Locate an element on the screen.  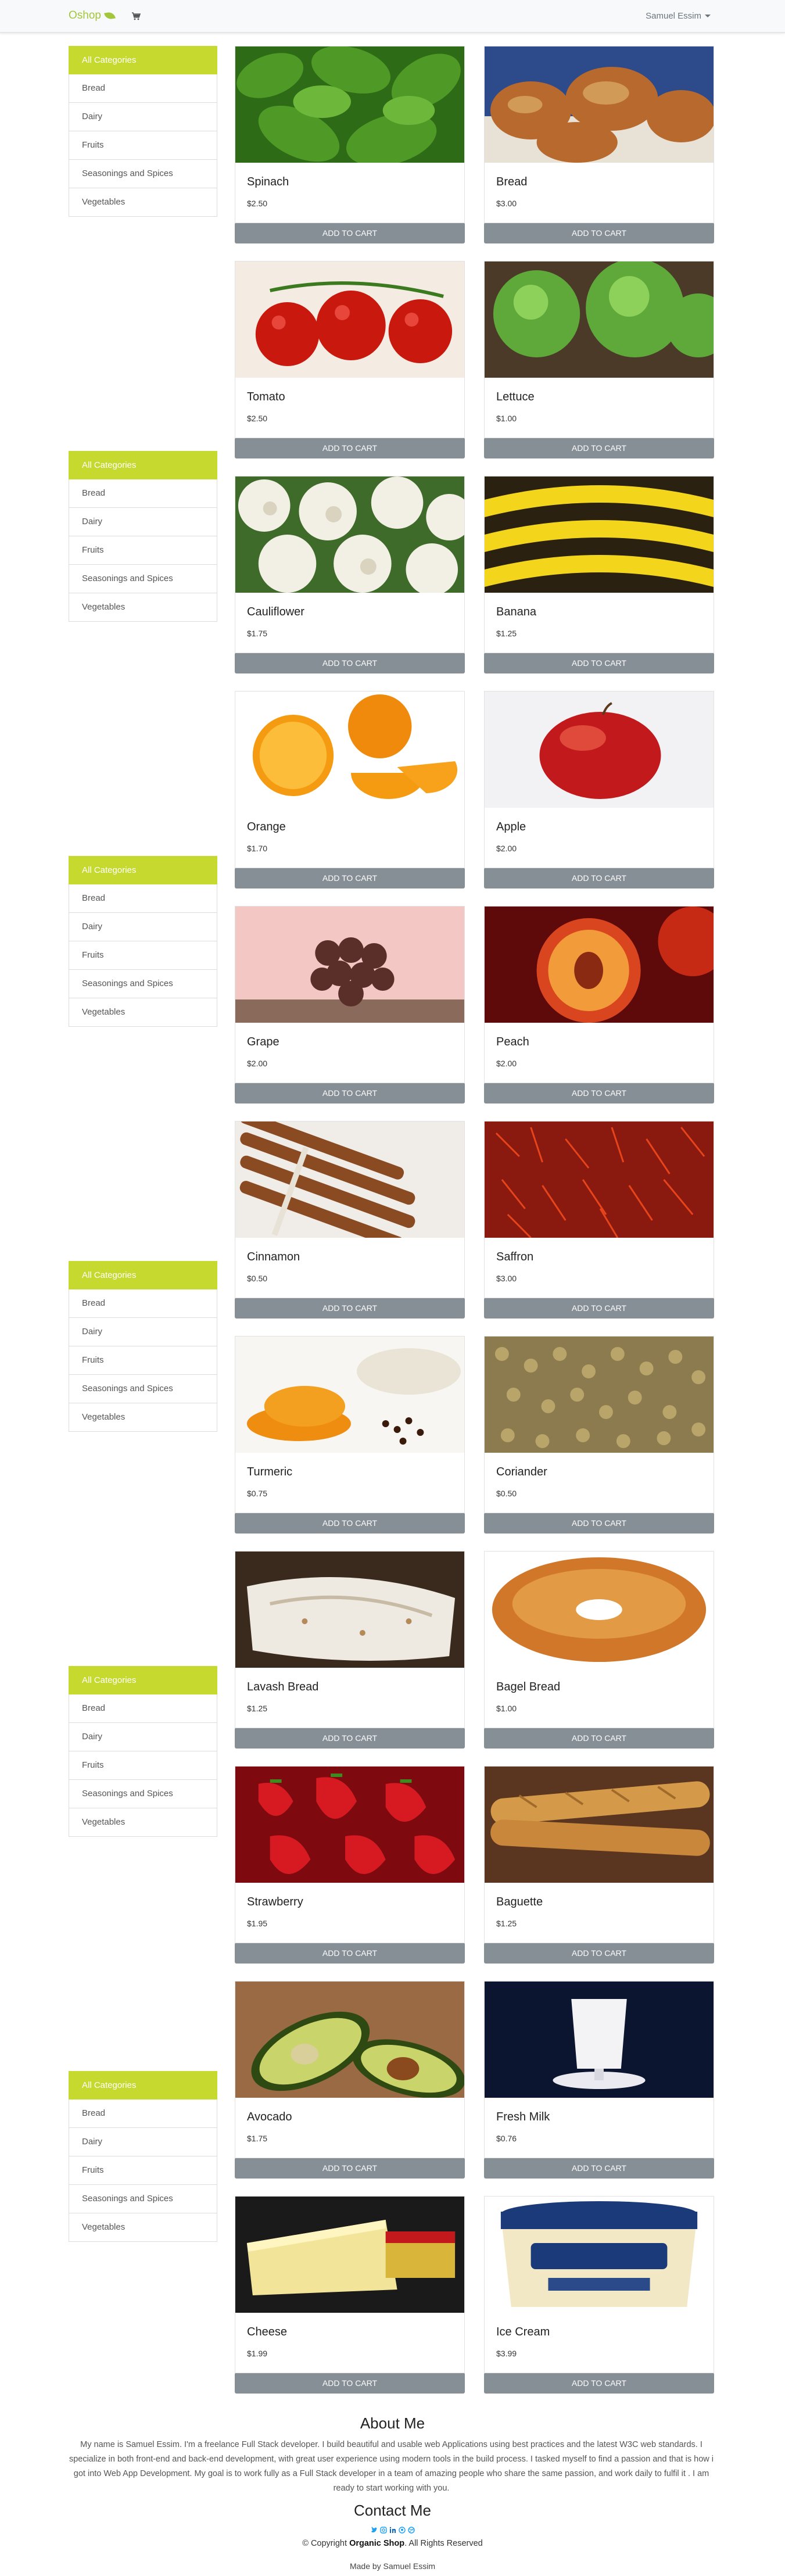
product-price: $3.00 is located at coordinates (507, 203).